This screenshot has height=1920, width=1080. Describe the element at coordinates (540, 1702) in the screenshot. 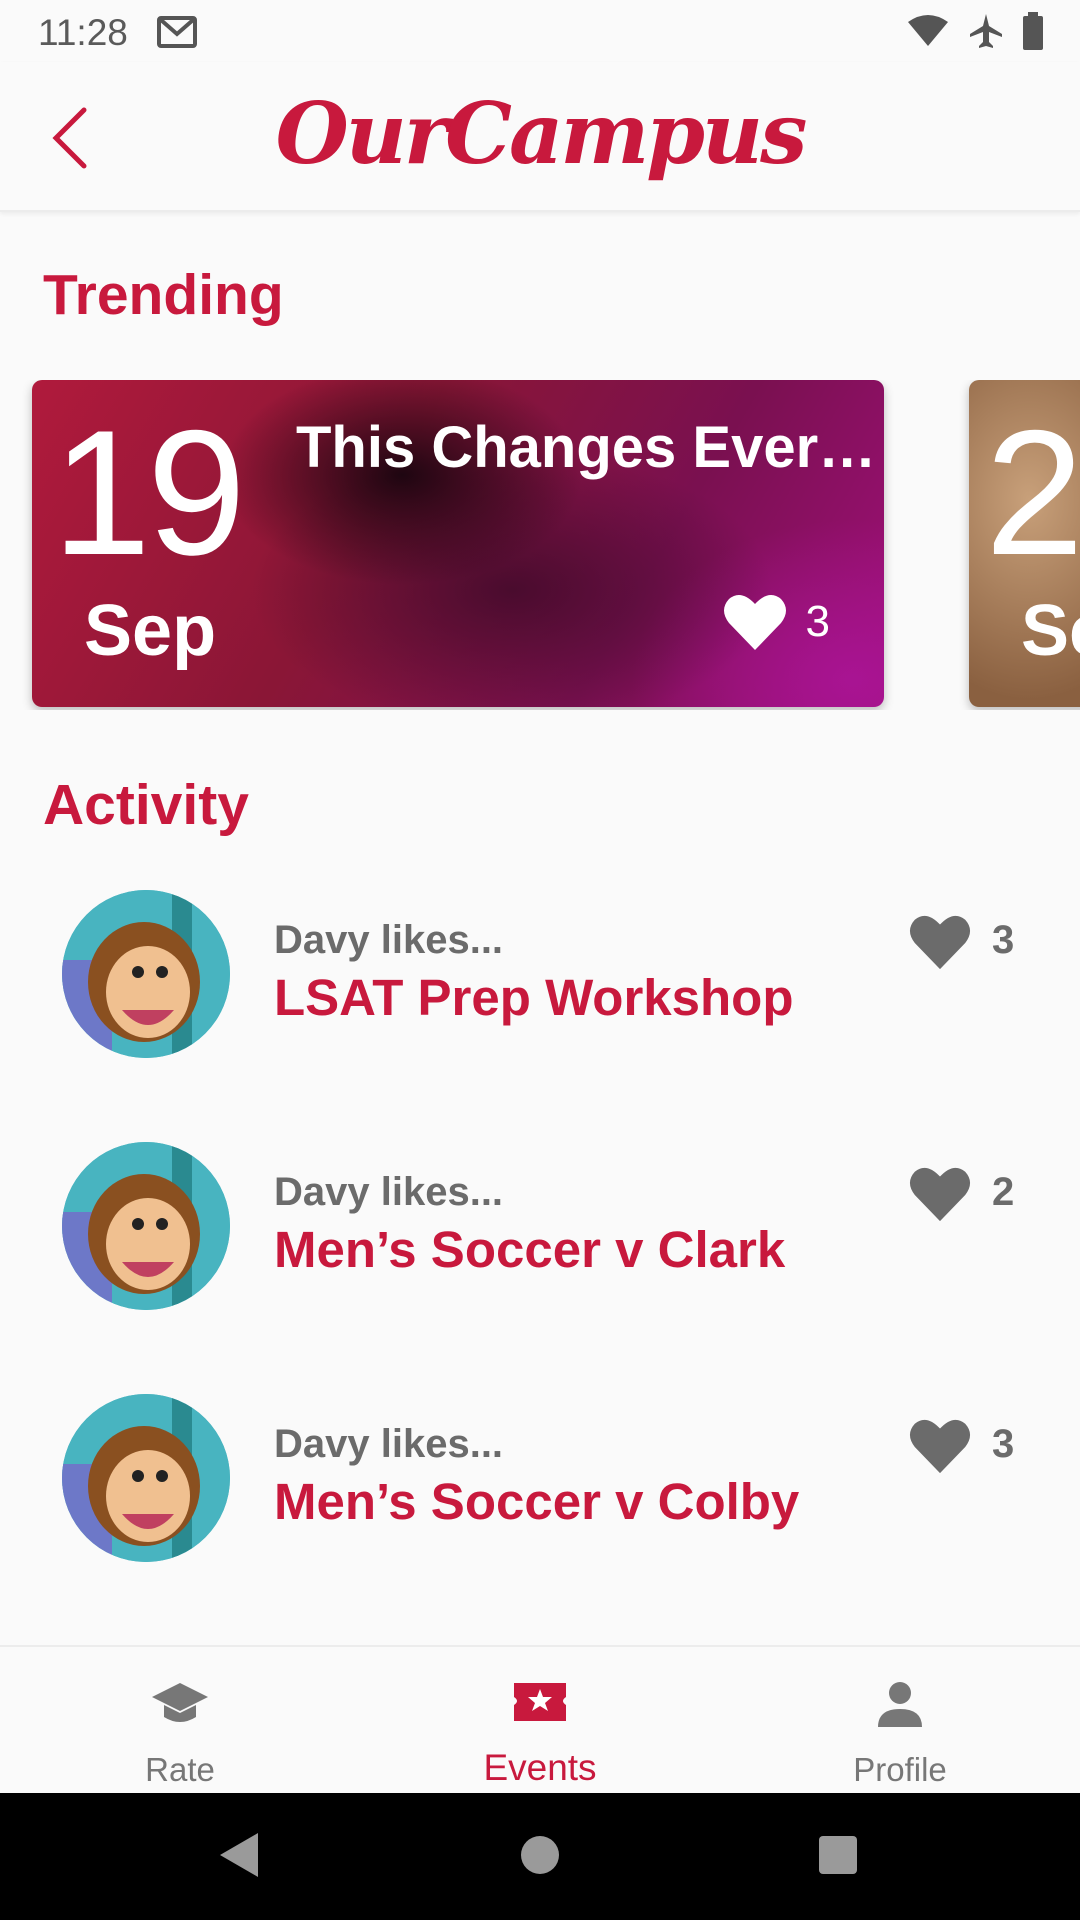

I see `ticket-star-icon` at that location.